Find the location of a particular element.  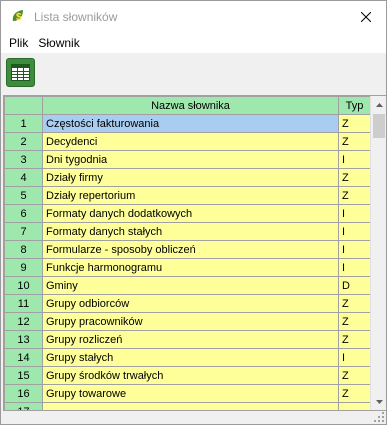

row-number-cell: 8 is located at coordinates (23, 249).